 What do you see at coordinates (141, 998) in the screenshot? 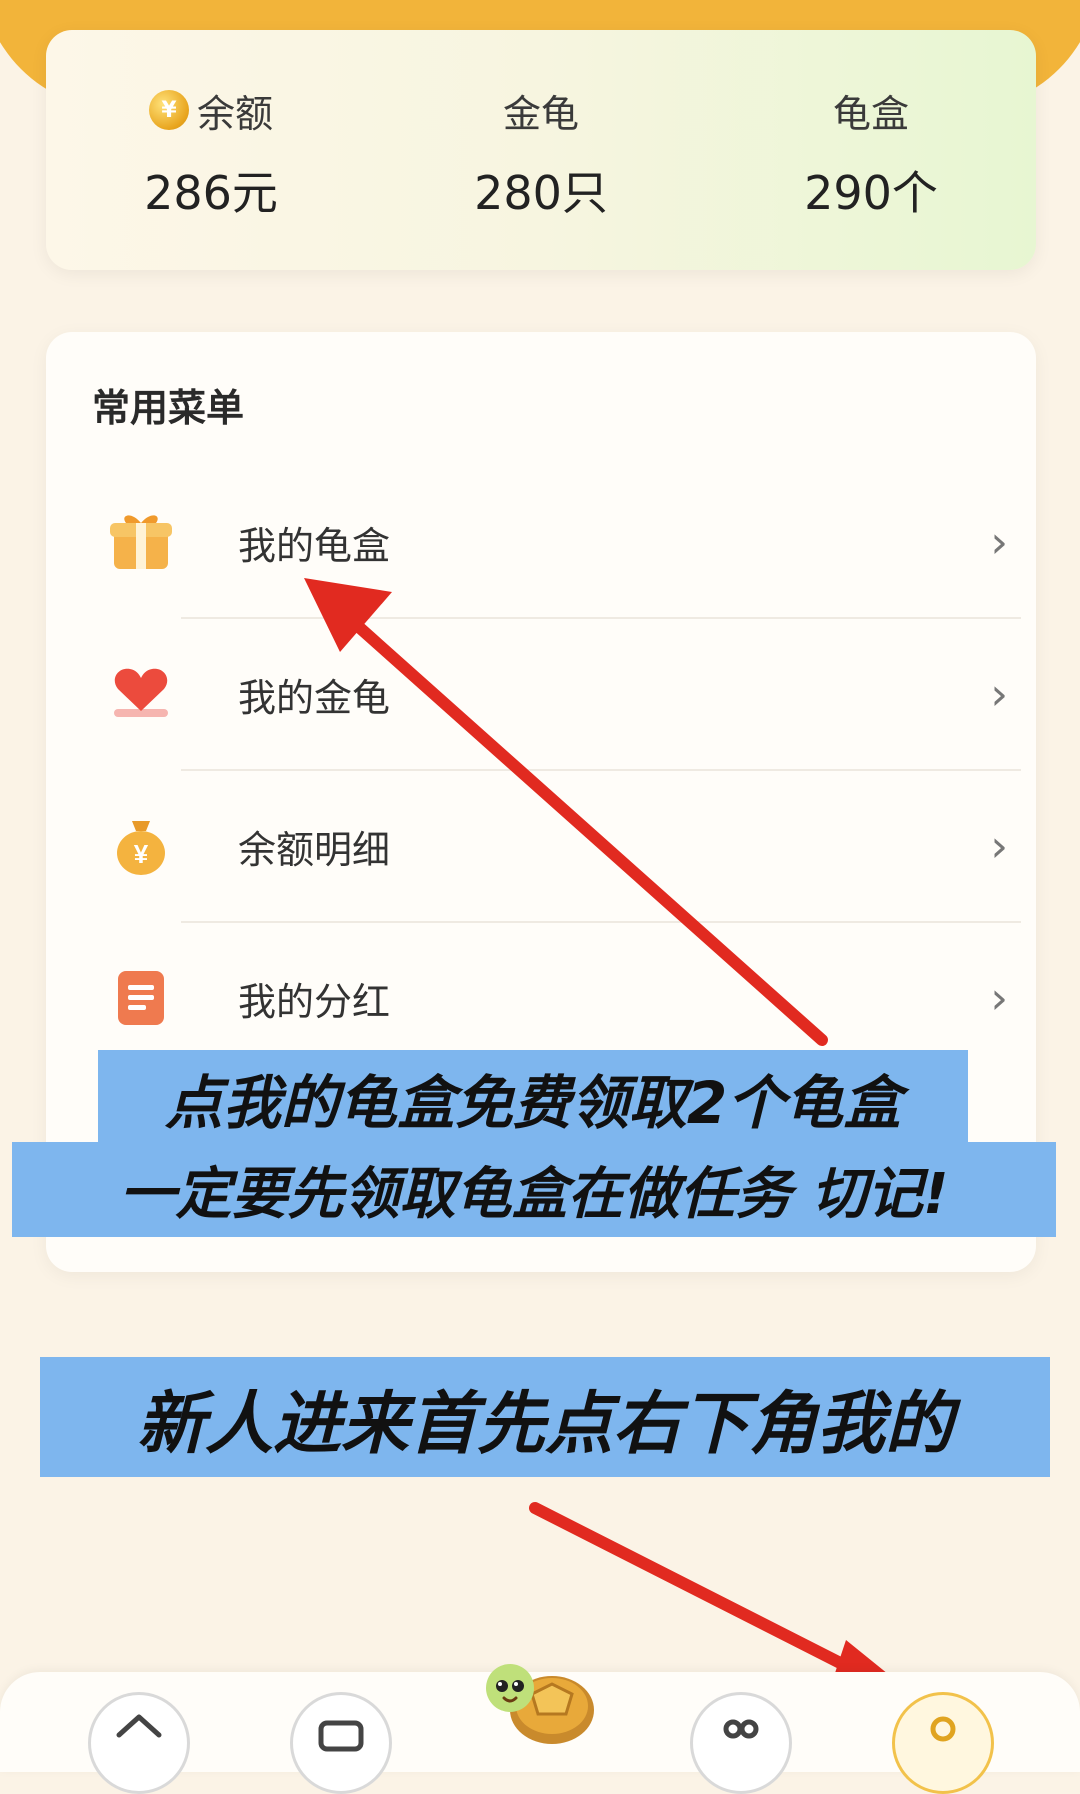
I see `document-icon` at bounding box center [141, 998].